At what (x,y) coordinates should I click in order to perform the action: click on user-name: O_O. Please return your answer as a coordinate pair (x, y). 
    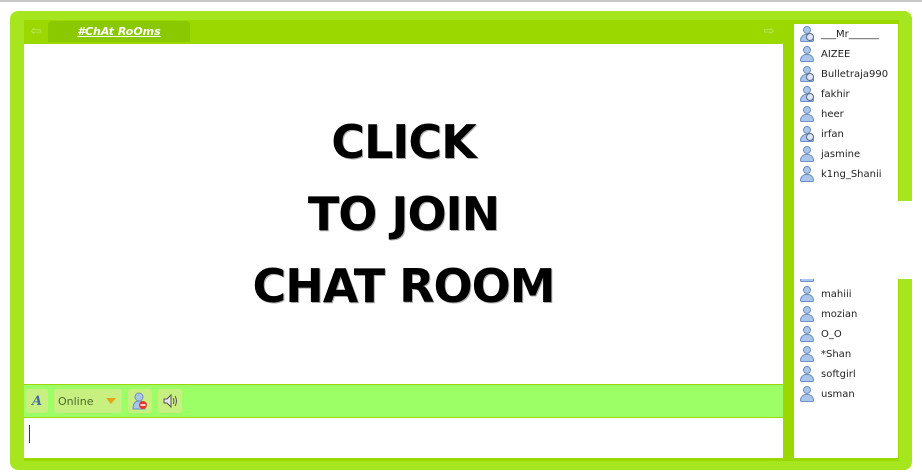
    Looking at the image, I should click on (831, 334).